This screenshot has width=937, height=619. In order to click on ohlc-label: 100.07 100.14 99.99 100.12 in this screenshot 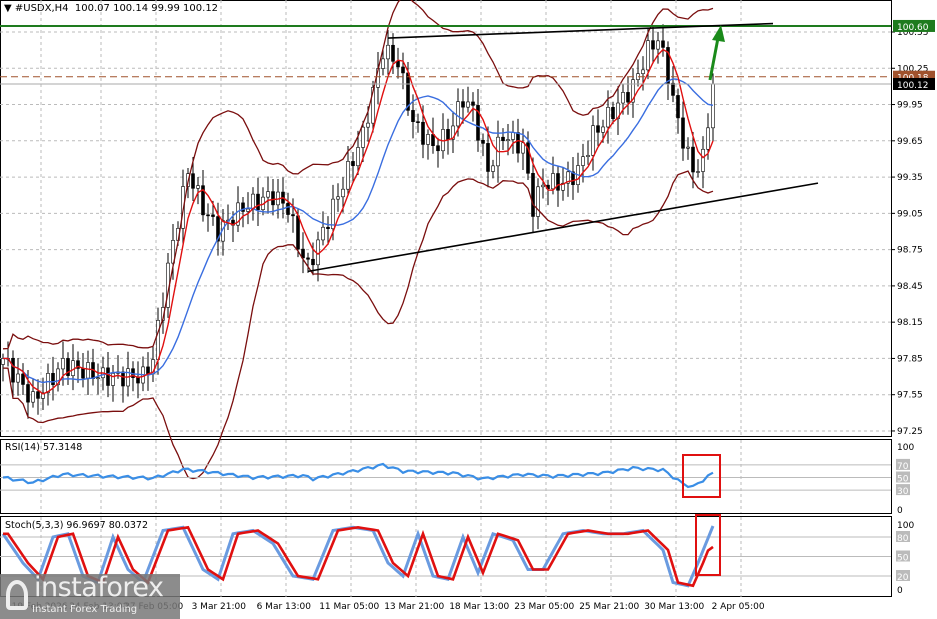, I will do `click(146, 8)`.